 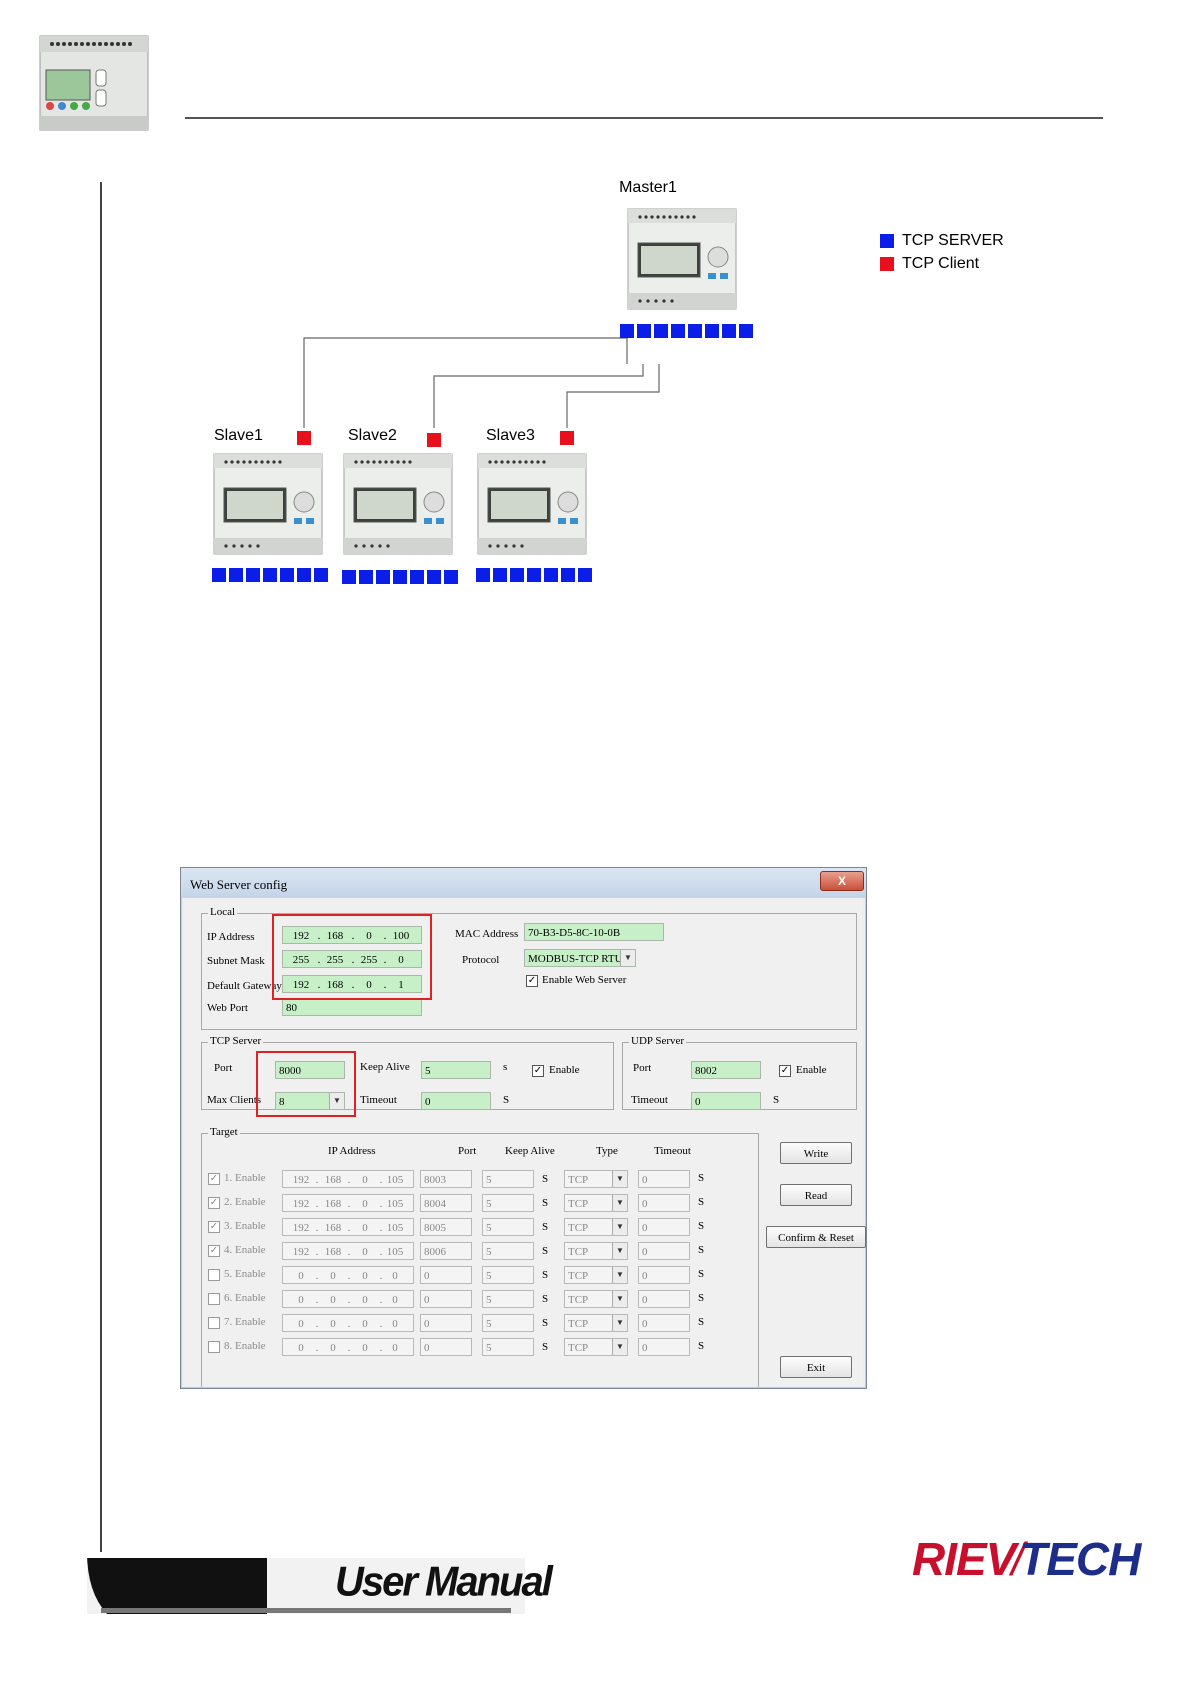 I want to click on target-enable-label: 5. Enable, so click(x=245, y=1274).